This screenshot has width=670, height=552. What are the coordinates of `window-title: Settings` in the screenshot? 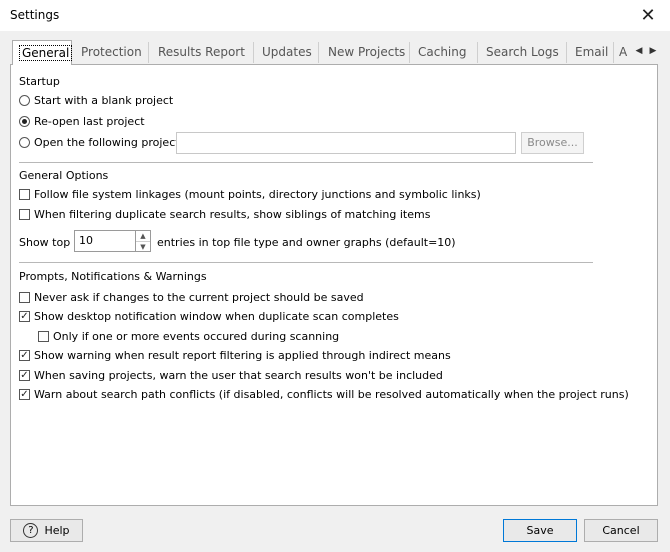 It's located at (35, 15).